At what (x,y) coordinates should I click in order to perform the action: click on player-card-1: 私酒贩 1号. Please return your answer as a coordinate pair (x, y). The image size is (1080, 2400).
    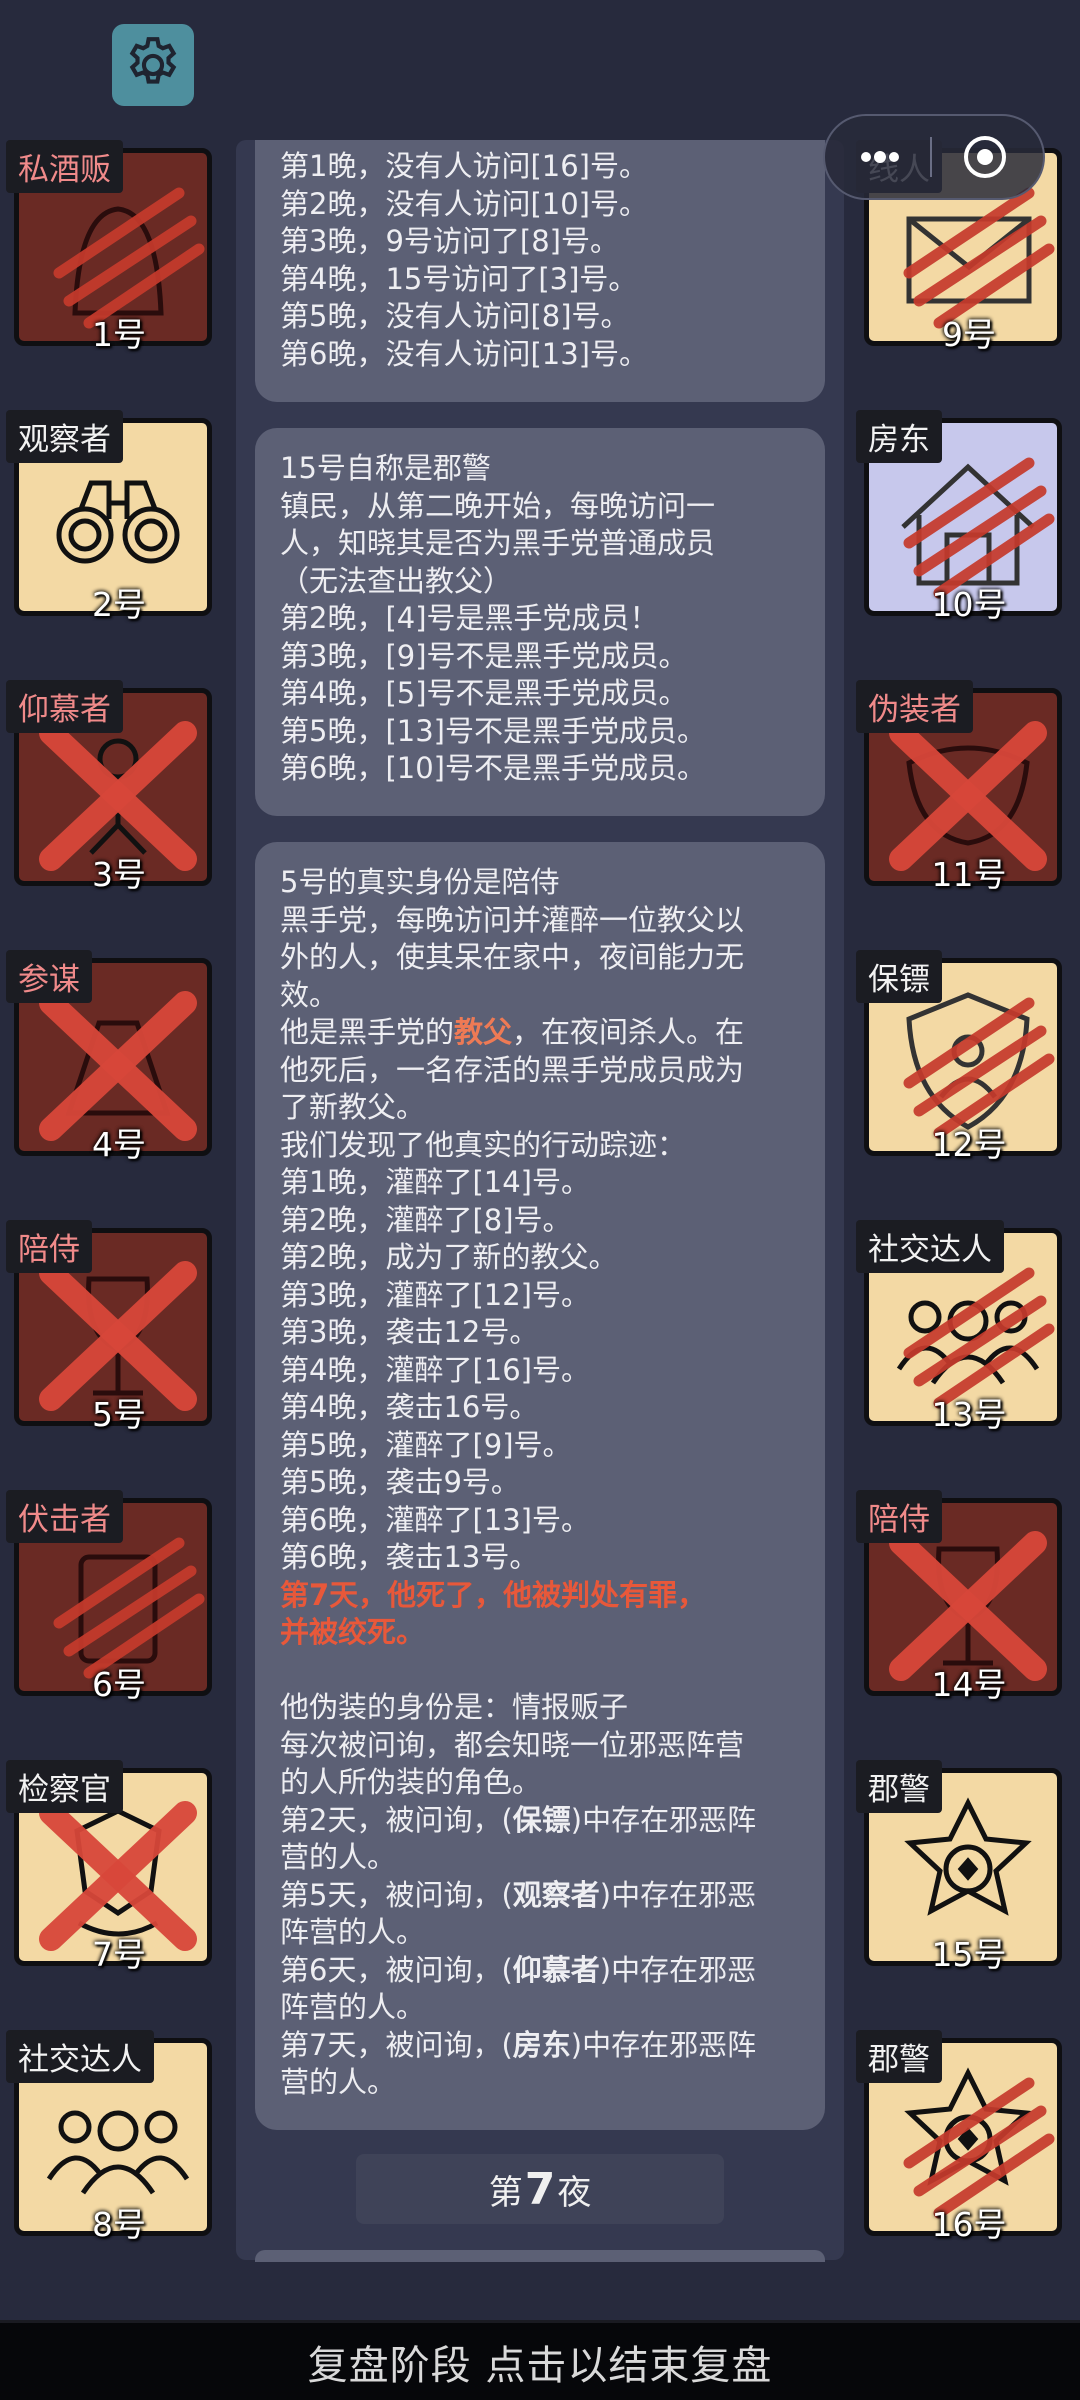
    Looking at the image, I should click on (109, 247).